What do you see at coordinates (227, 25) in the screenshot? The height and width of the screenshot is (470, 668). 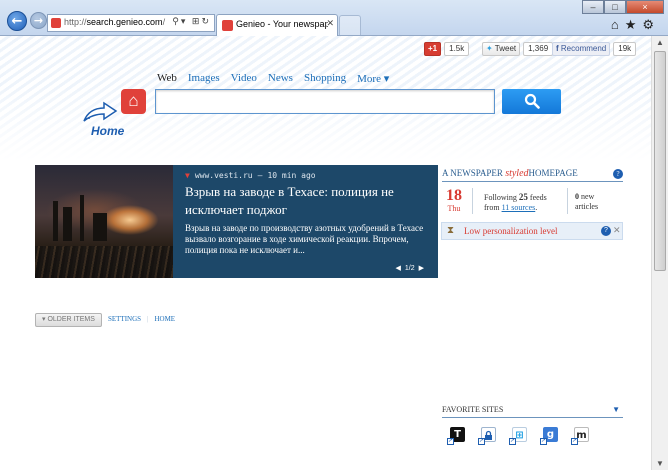 I see `tab-favicon` at bounding box center [227, 25].